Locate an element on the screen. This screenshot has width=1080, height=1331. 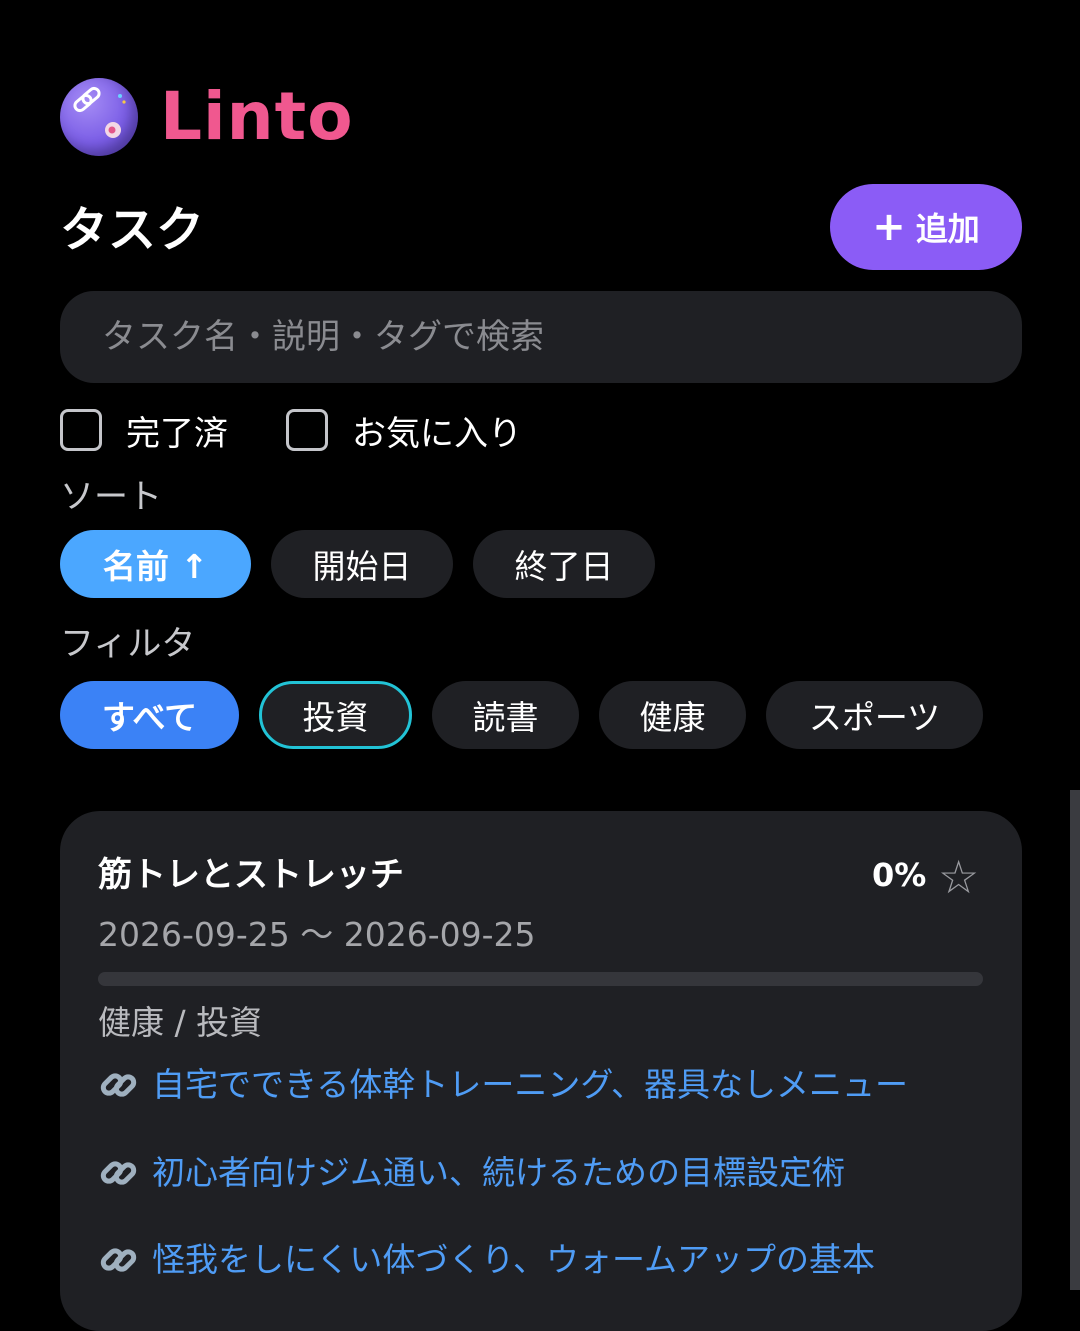
toggle-row: 完了済 お気に入り is located at coordinates (320, 430).